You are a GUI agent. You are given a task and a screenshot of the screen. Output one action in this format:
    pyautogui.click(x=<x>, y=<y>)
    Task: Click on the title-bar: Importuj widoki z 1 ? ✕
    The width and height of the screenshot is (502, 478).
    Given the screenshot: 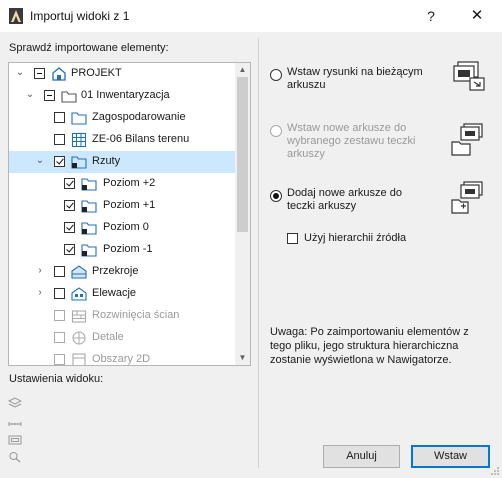 What is the action you would take?
    pyautogui.click(x=251, y=16)
    